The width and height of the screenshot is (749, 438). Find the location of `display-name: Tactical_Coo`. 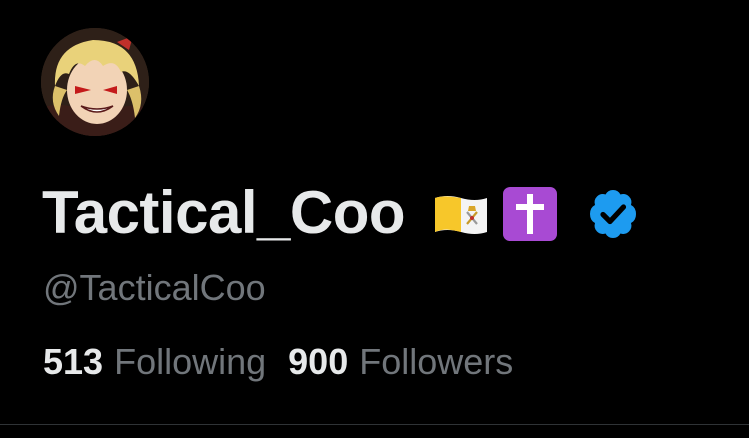

display-name: Tactical_Coo is located at coordinates (224, 212).